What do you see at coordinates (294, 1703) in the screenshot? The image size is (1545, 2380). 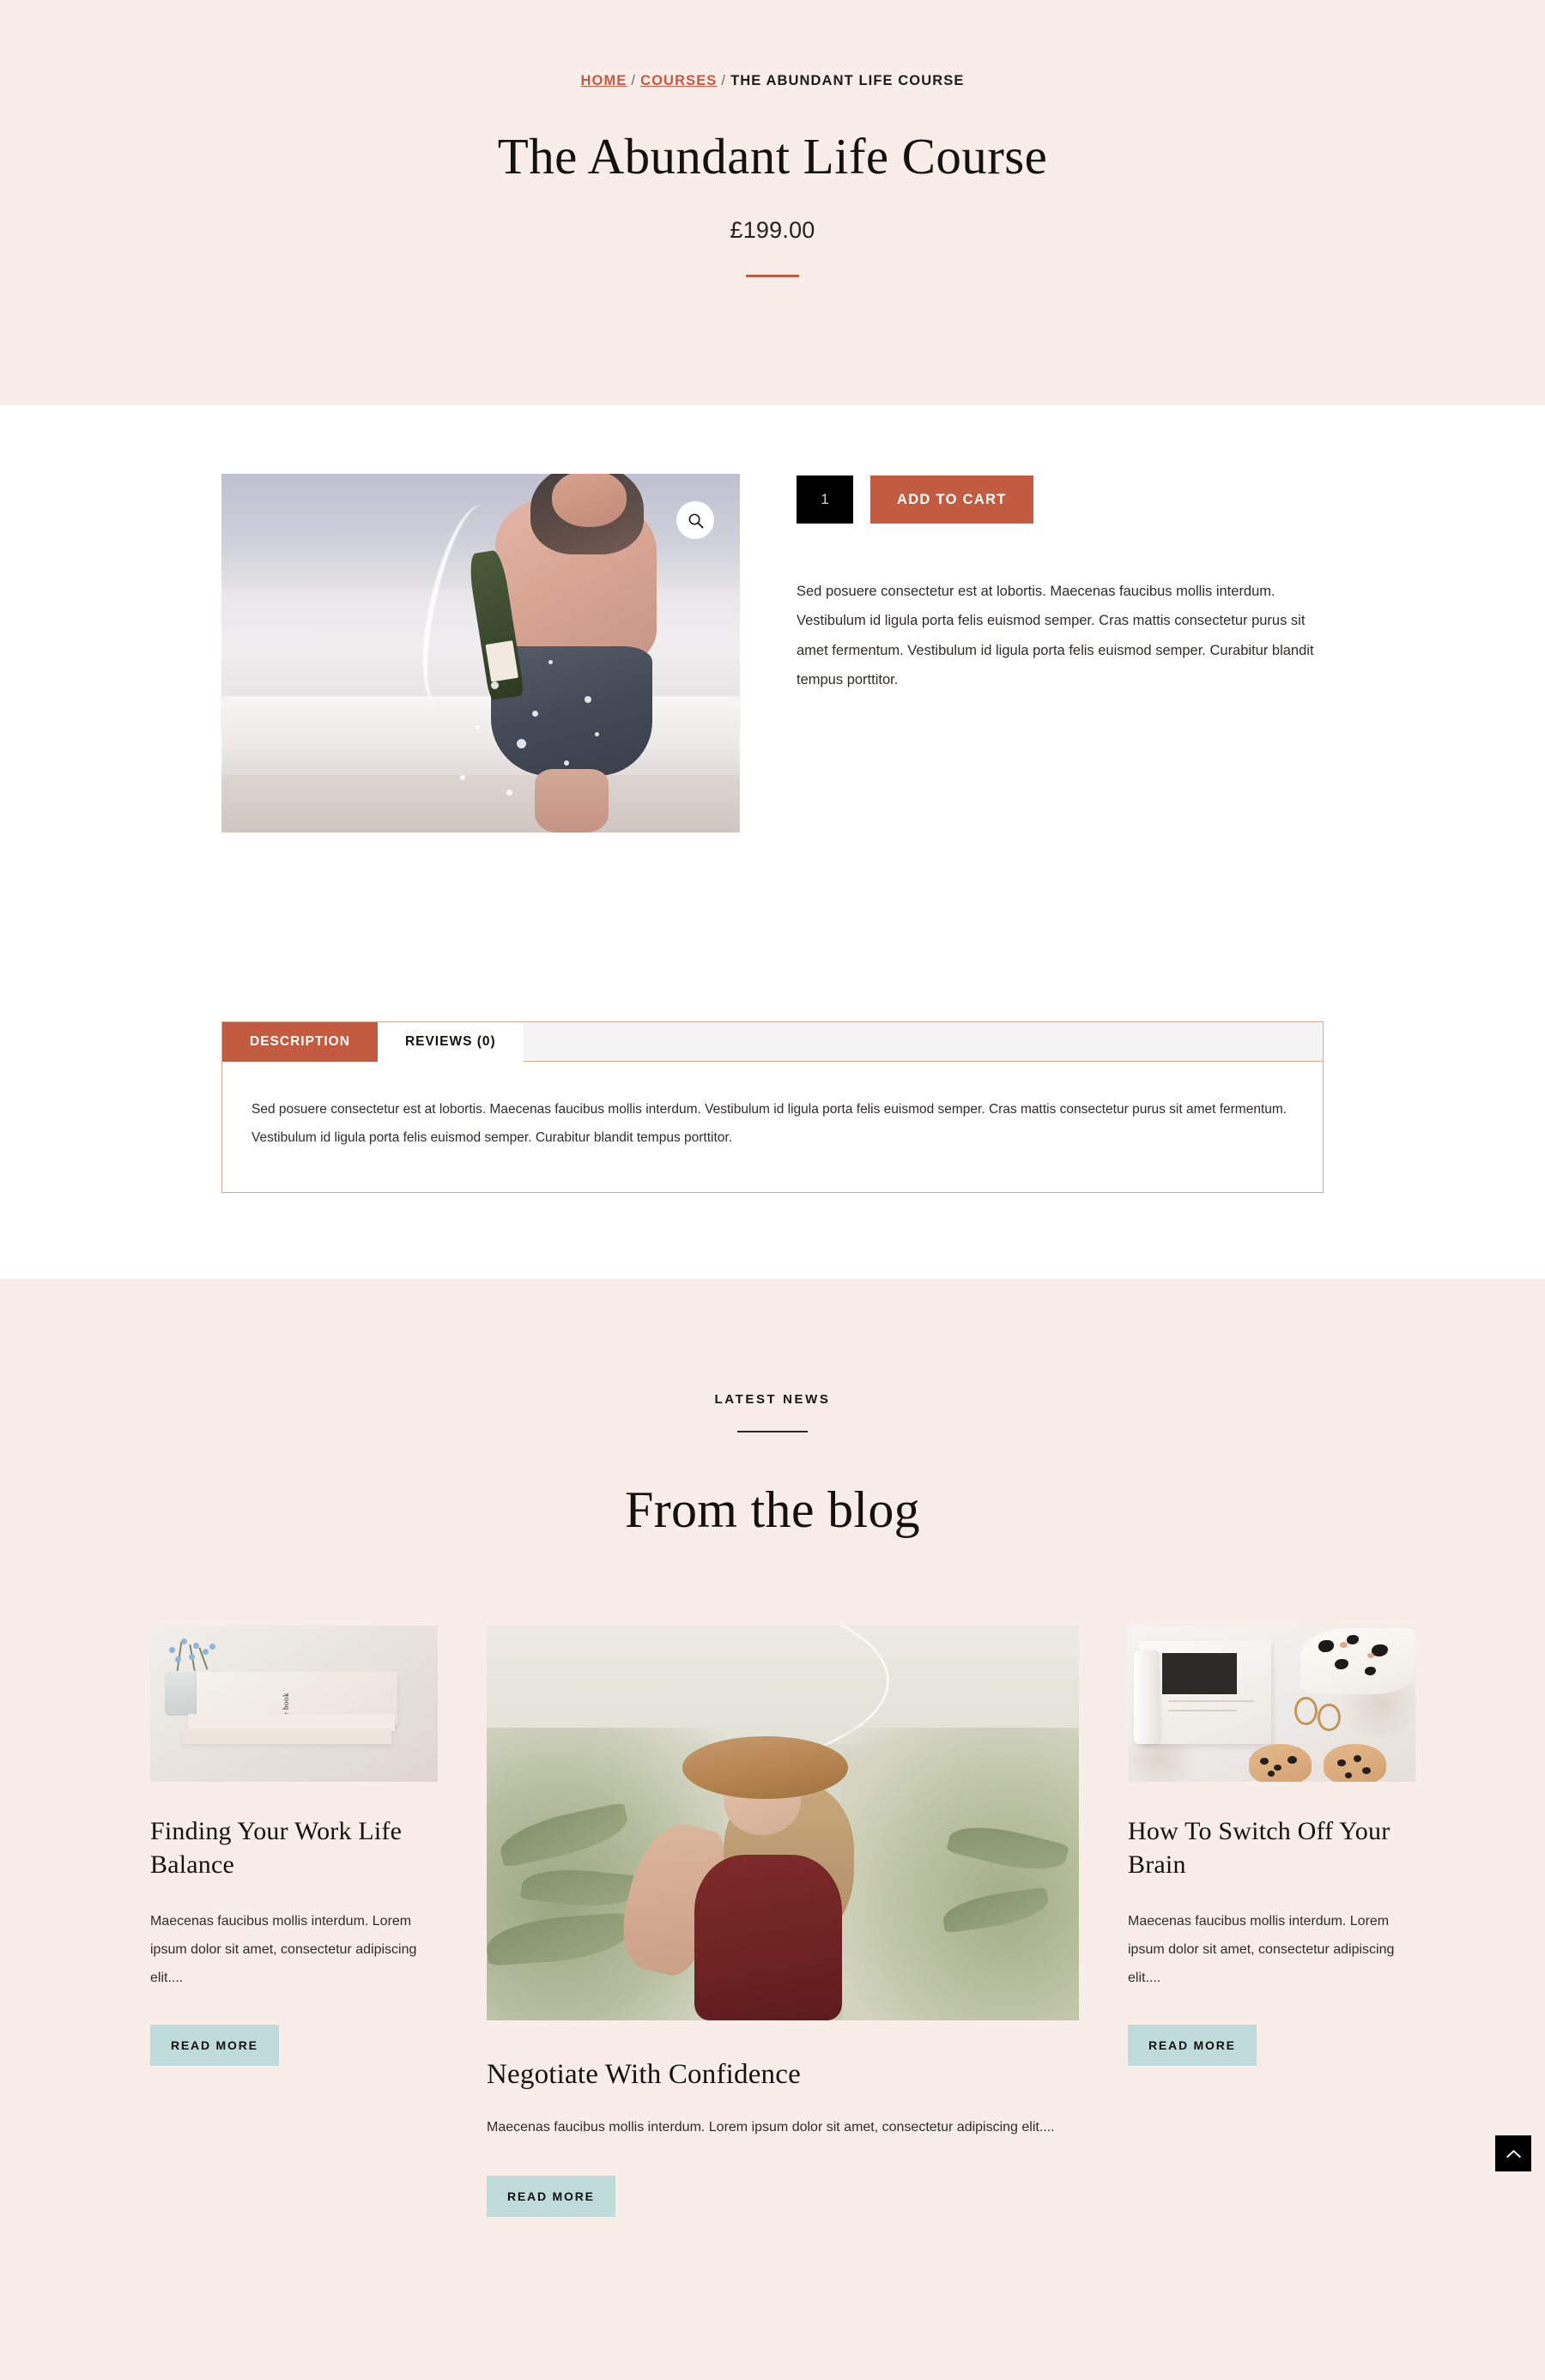 I see `blog-post-thumbnail: the type book` at bounding box center [294, 1703].